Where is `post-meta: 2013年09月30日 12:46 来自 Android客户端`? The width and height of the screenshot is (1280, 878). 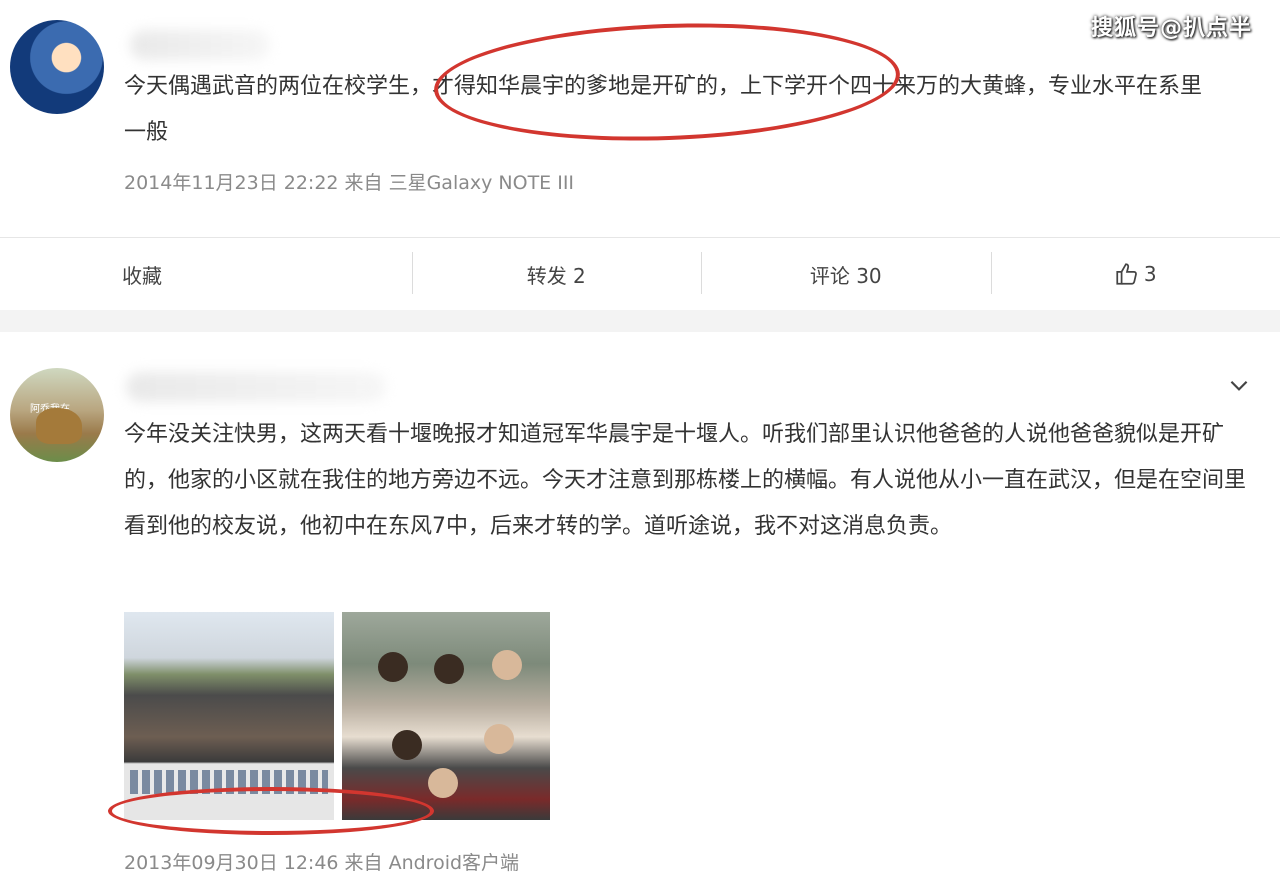
post-meta: 2013年09月30日 12:46 来自 Android客户端 is located at coordinates (322, 863).